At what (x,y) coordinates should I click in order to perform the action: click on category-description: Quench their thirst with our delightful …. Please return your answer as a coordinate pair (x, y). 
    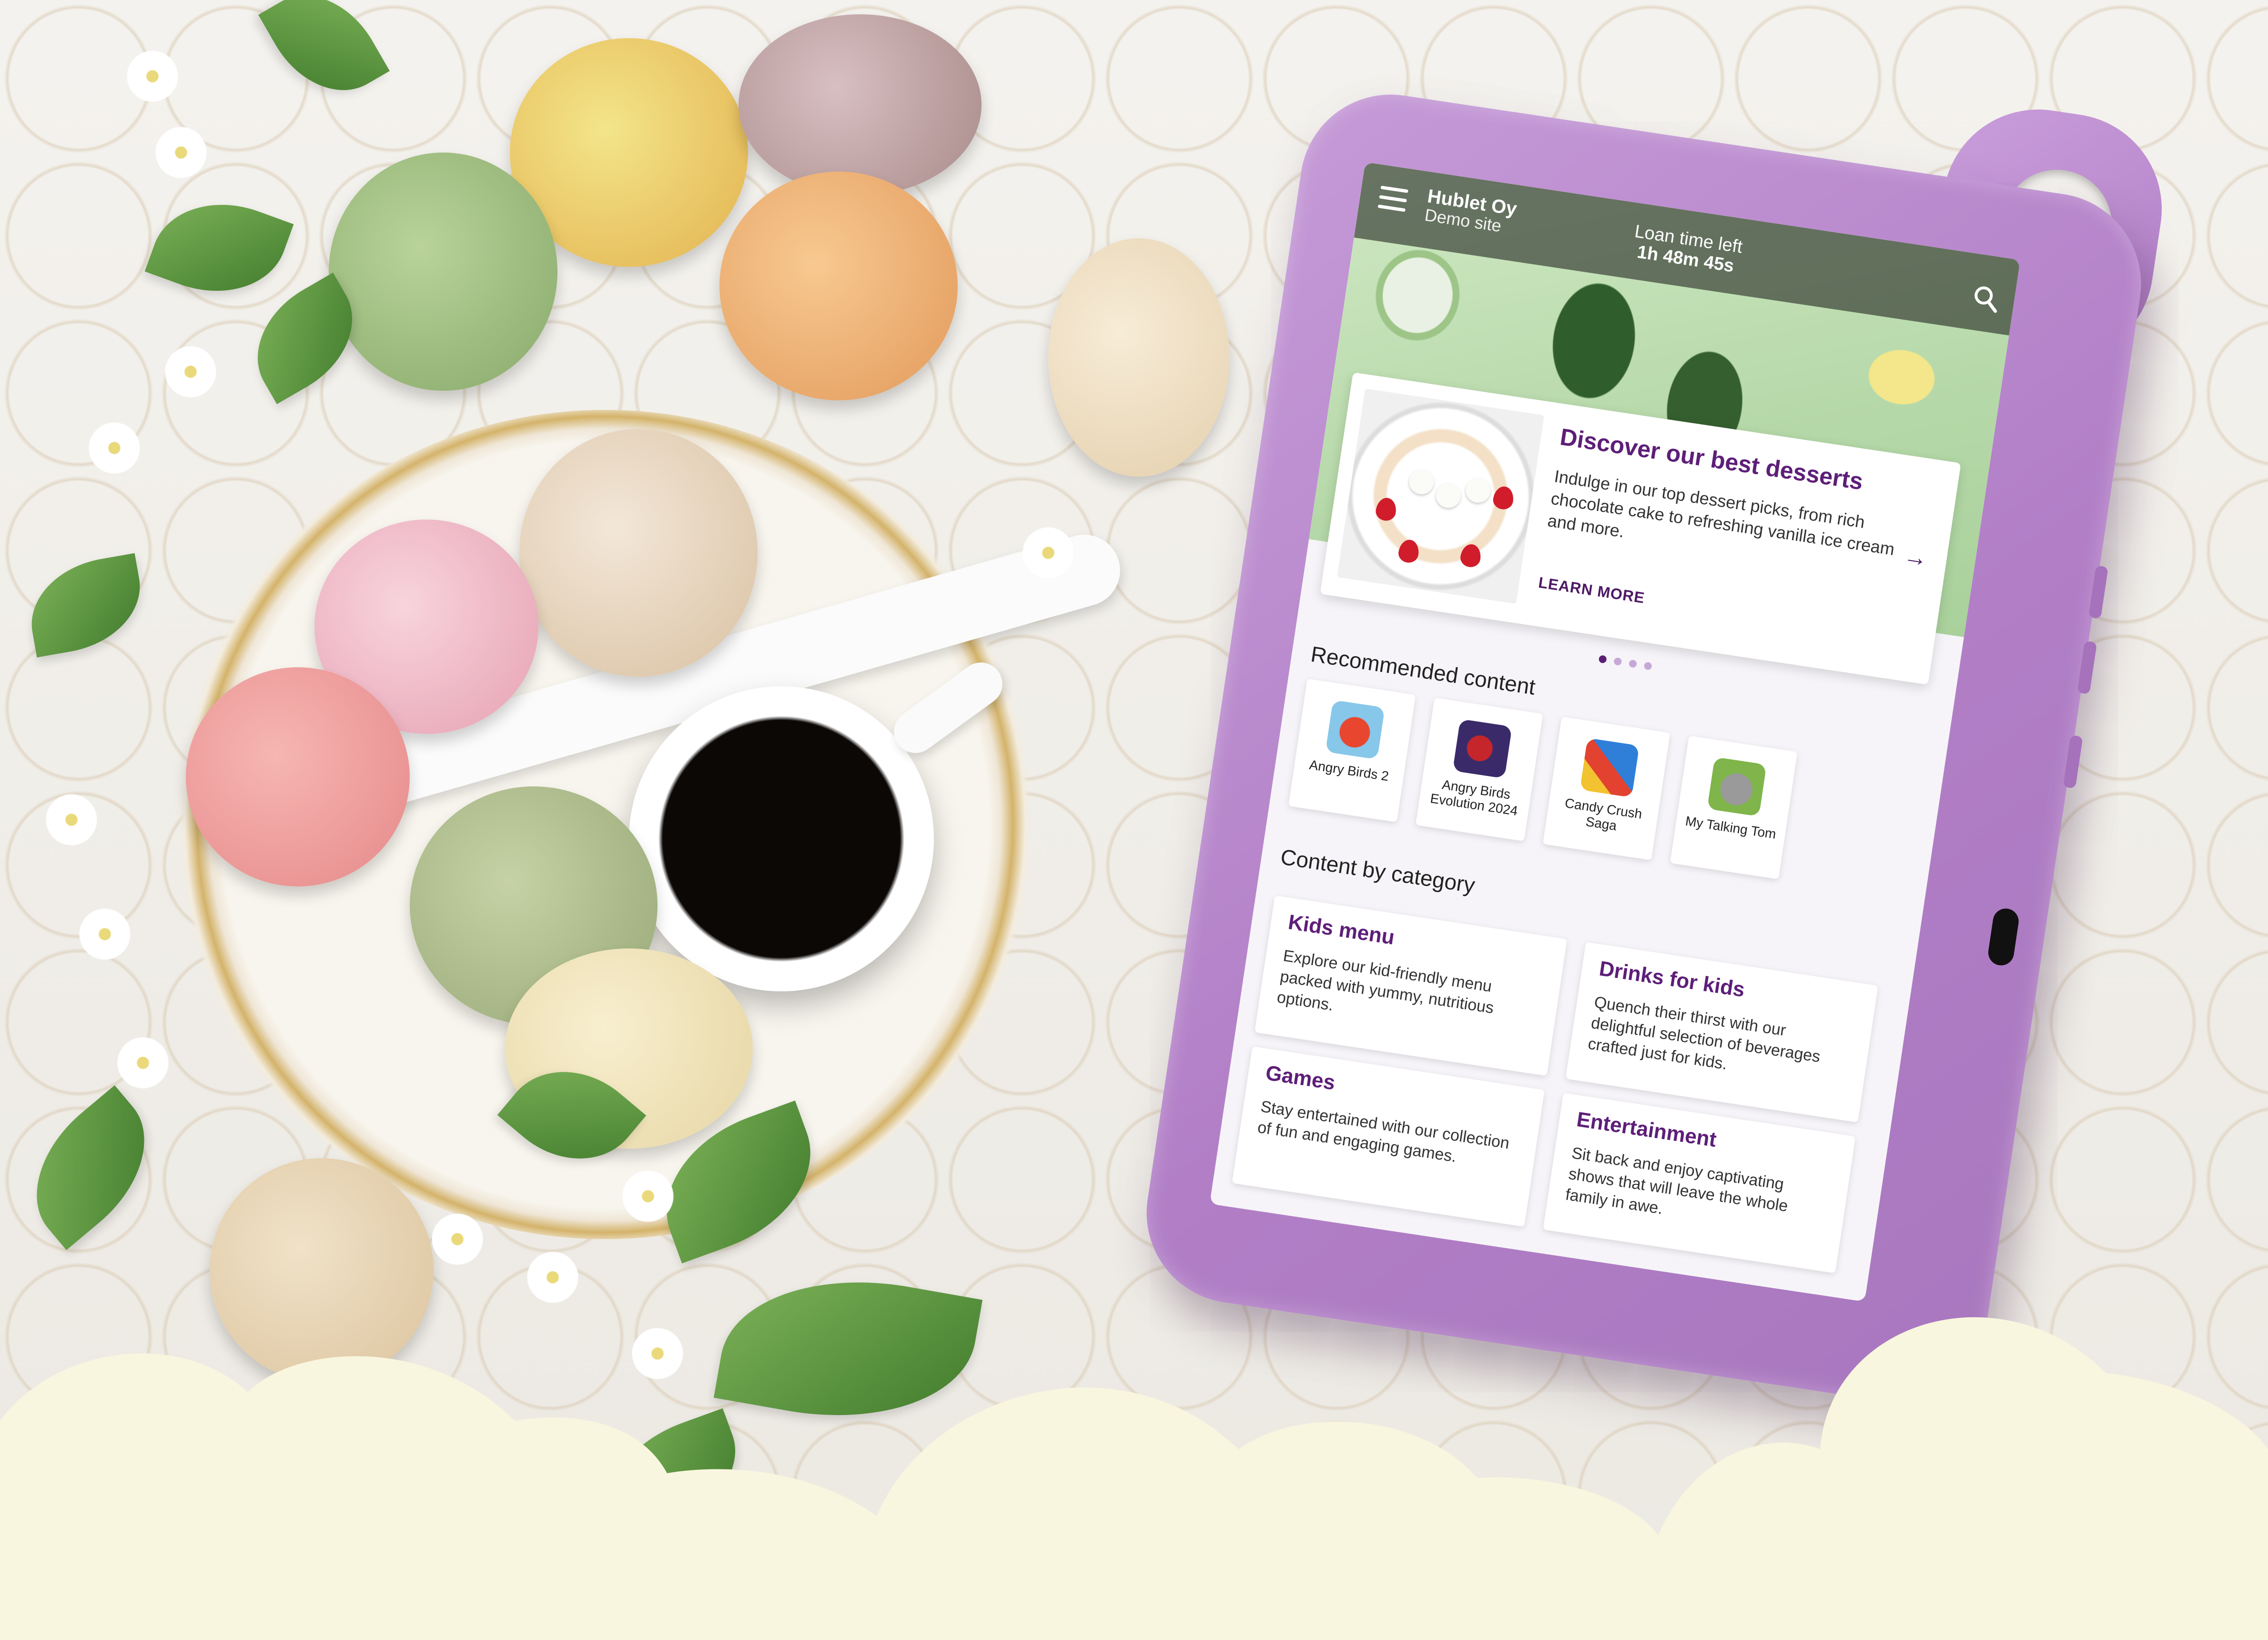
    Looking at the image, I should click on (1704, 1033).